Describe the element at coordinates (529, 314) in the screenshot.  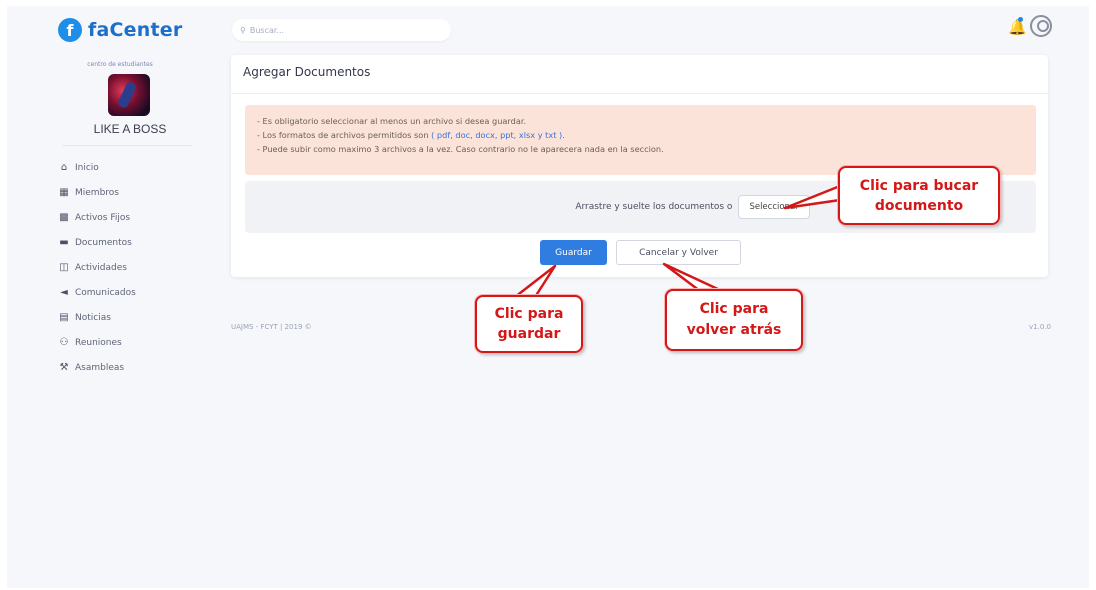
I see `annotation-save-line1: Clic para` at that location.